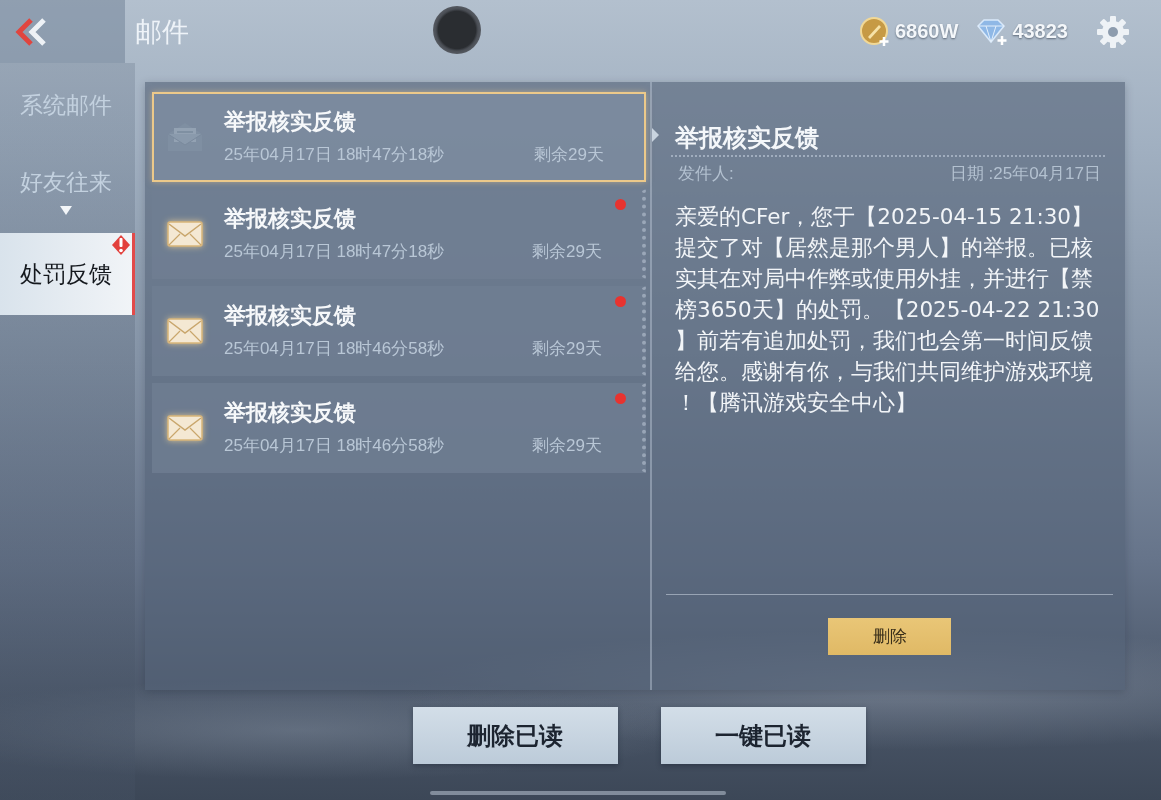 The height and width of the screenshot is (800, 1161). Describe the element at coordinates (875, 31) in the screenshot. I see `coin-icon` at that location.